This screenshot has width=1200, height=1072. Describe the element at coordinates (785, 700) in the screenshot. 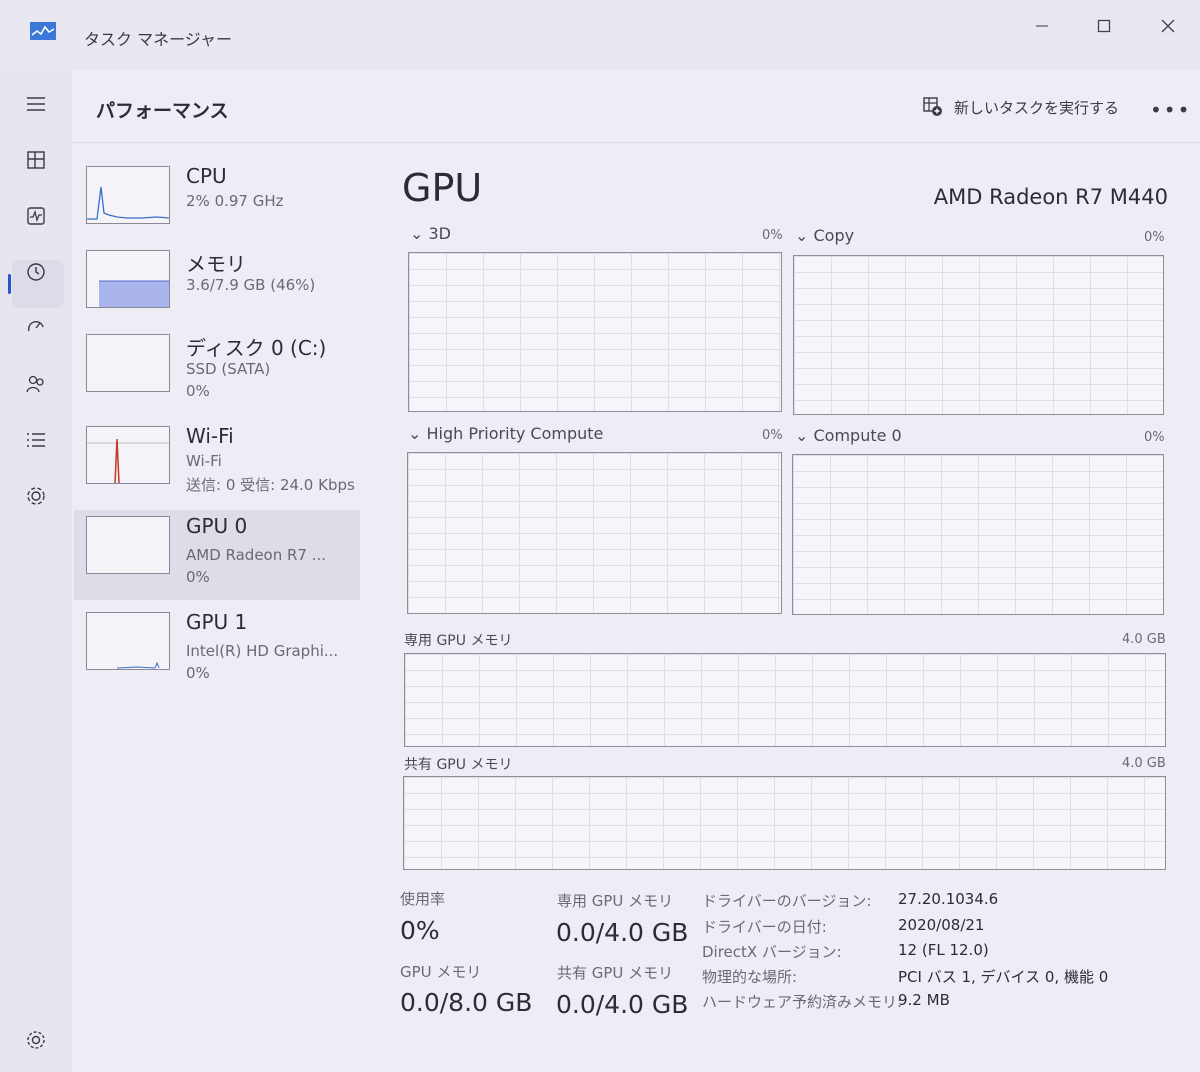

I see `dedicated-memory-graph` at that location.